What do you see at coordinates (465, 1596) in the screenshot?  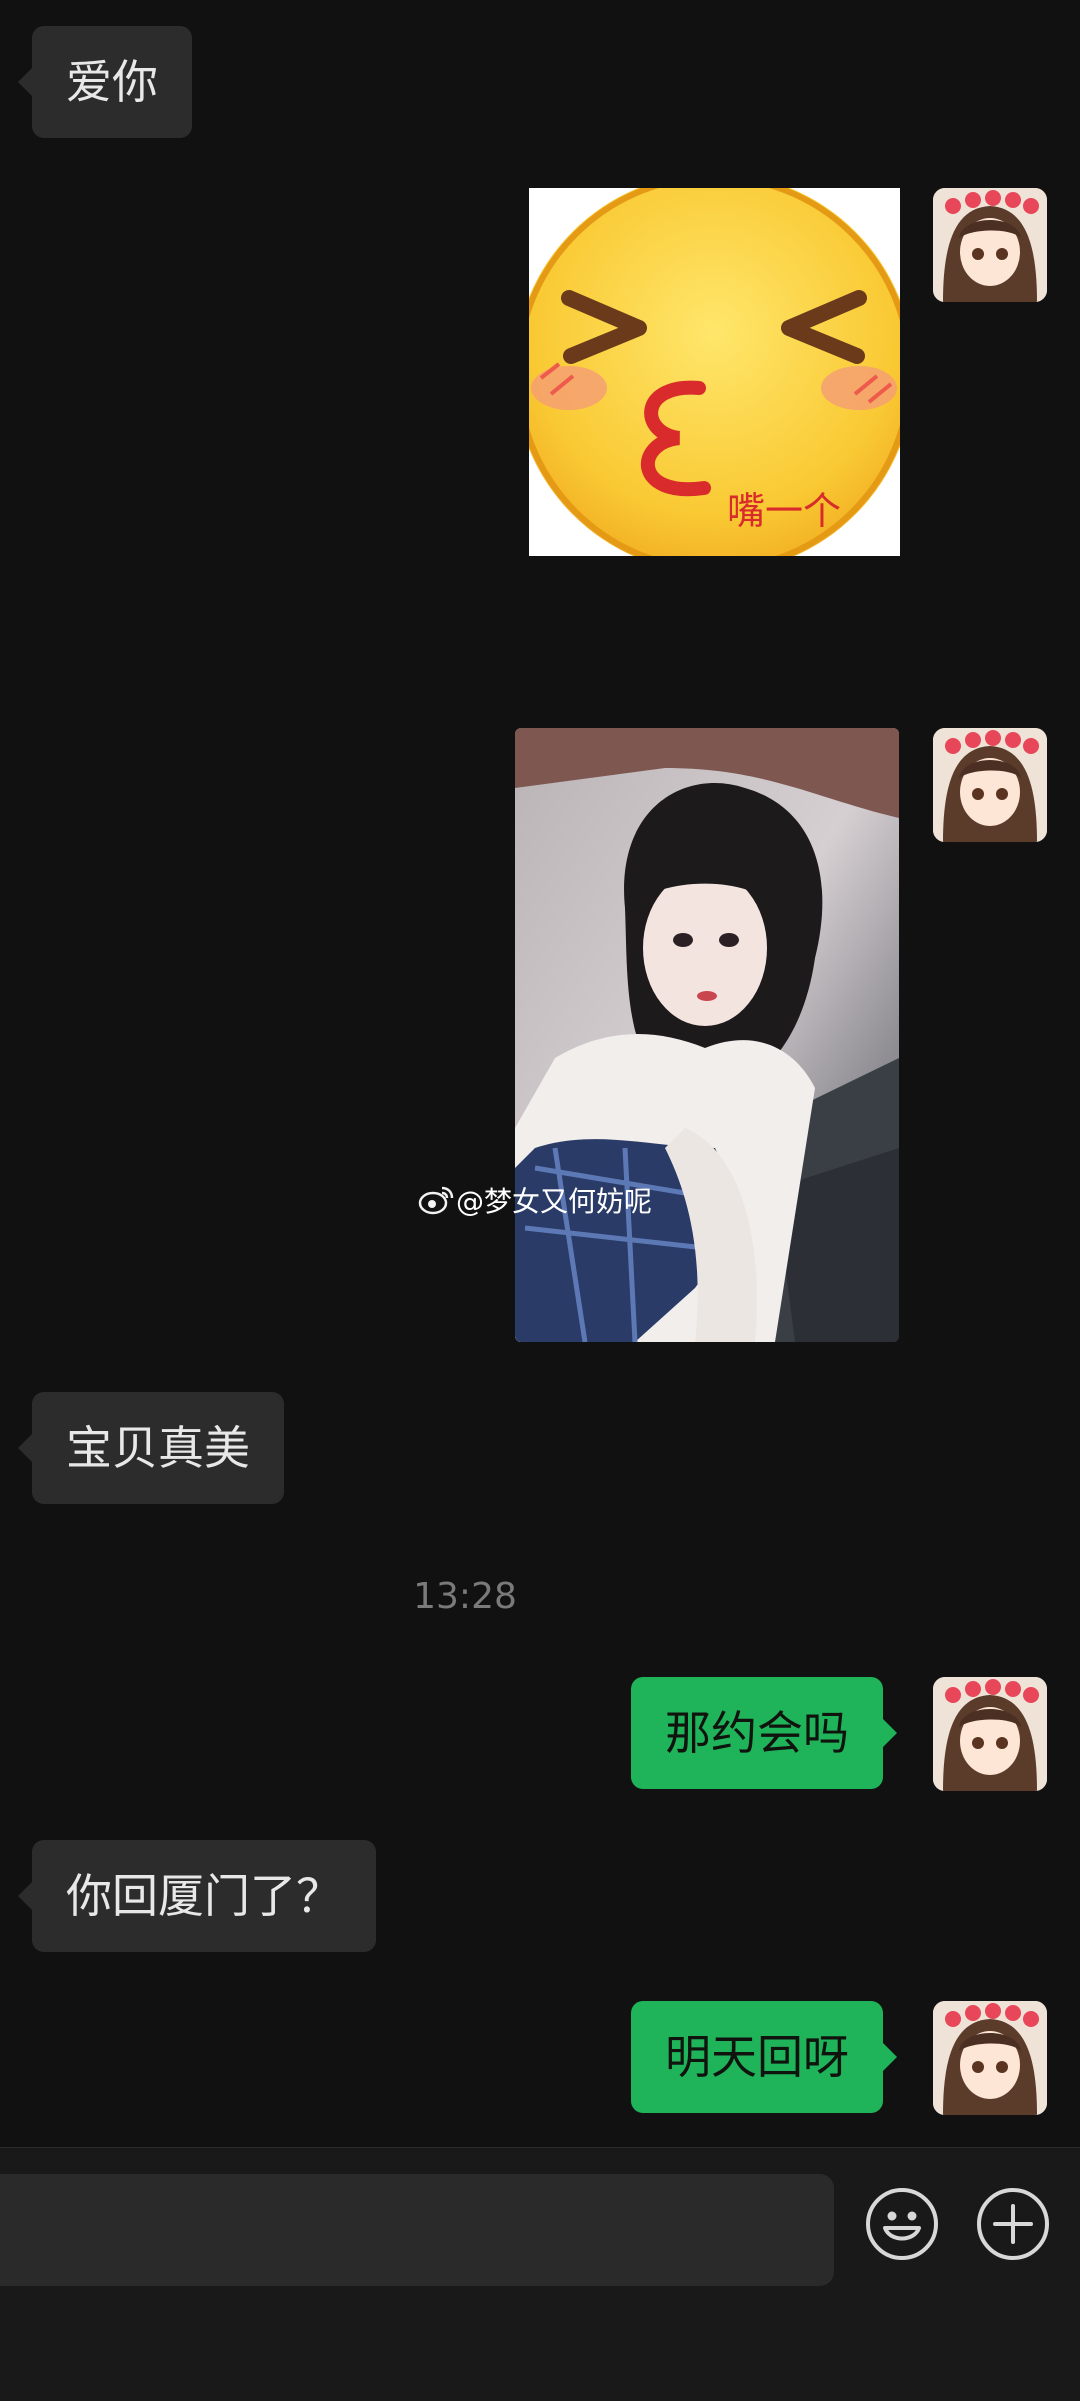 I see `timestamp: 13:28` at bounding box center [465, 1596].